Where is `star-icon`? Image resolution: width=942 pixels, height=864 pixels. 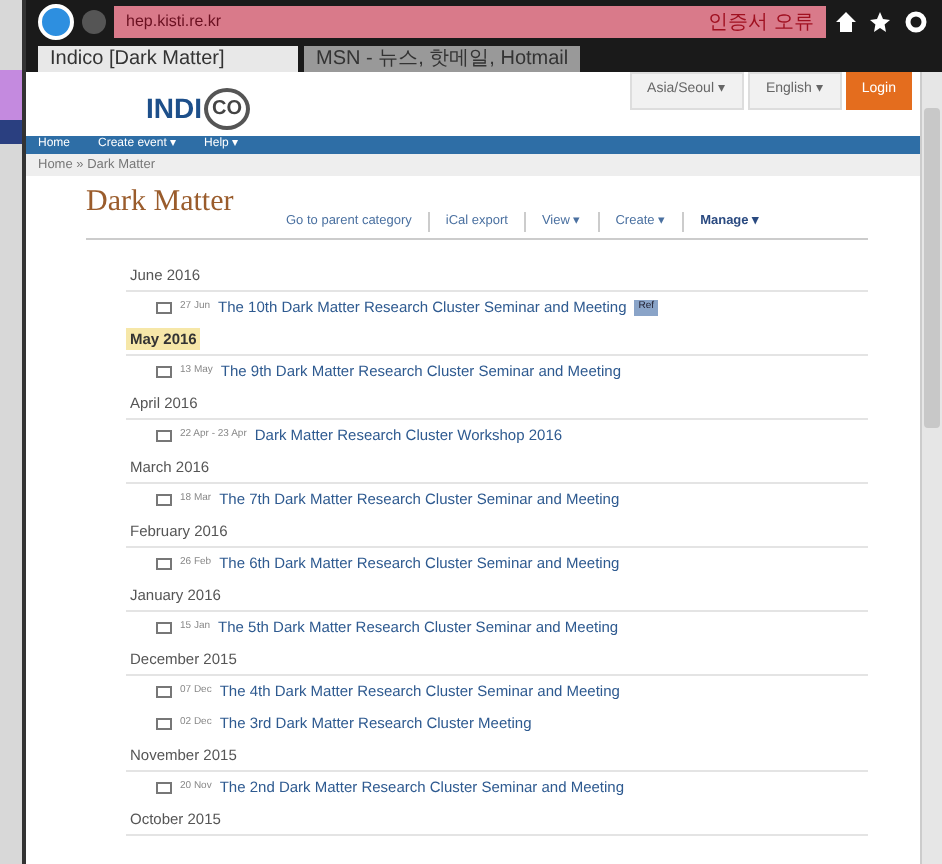 star-icon is located at coordinates (880, 22).